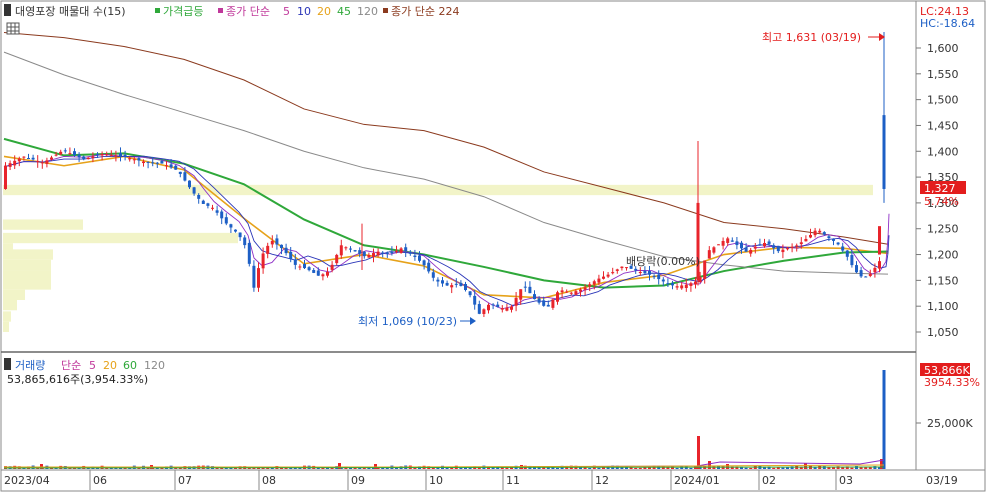 Image resolution: width=986 pixels, height=496 pixels. Describe the element at coordinates (943, 306) in the screenshot. I see `y-tick-label: 1,100` at that location.